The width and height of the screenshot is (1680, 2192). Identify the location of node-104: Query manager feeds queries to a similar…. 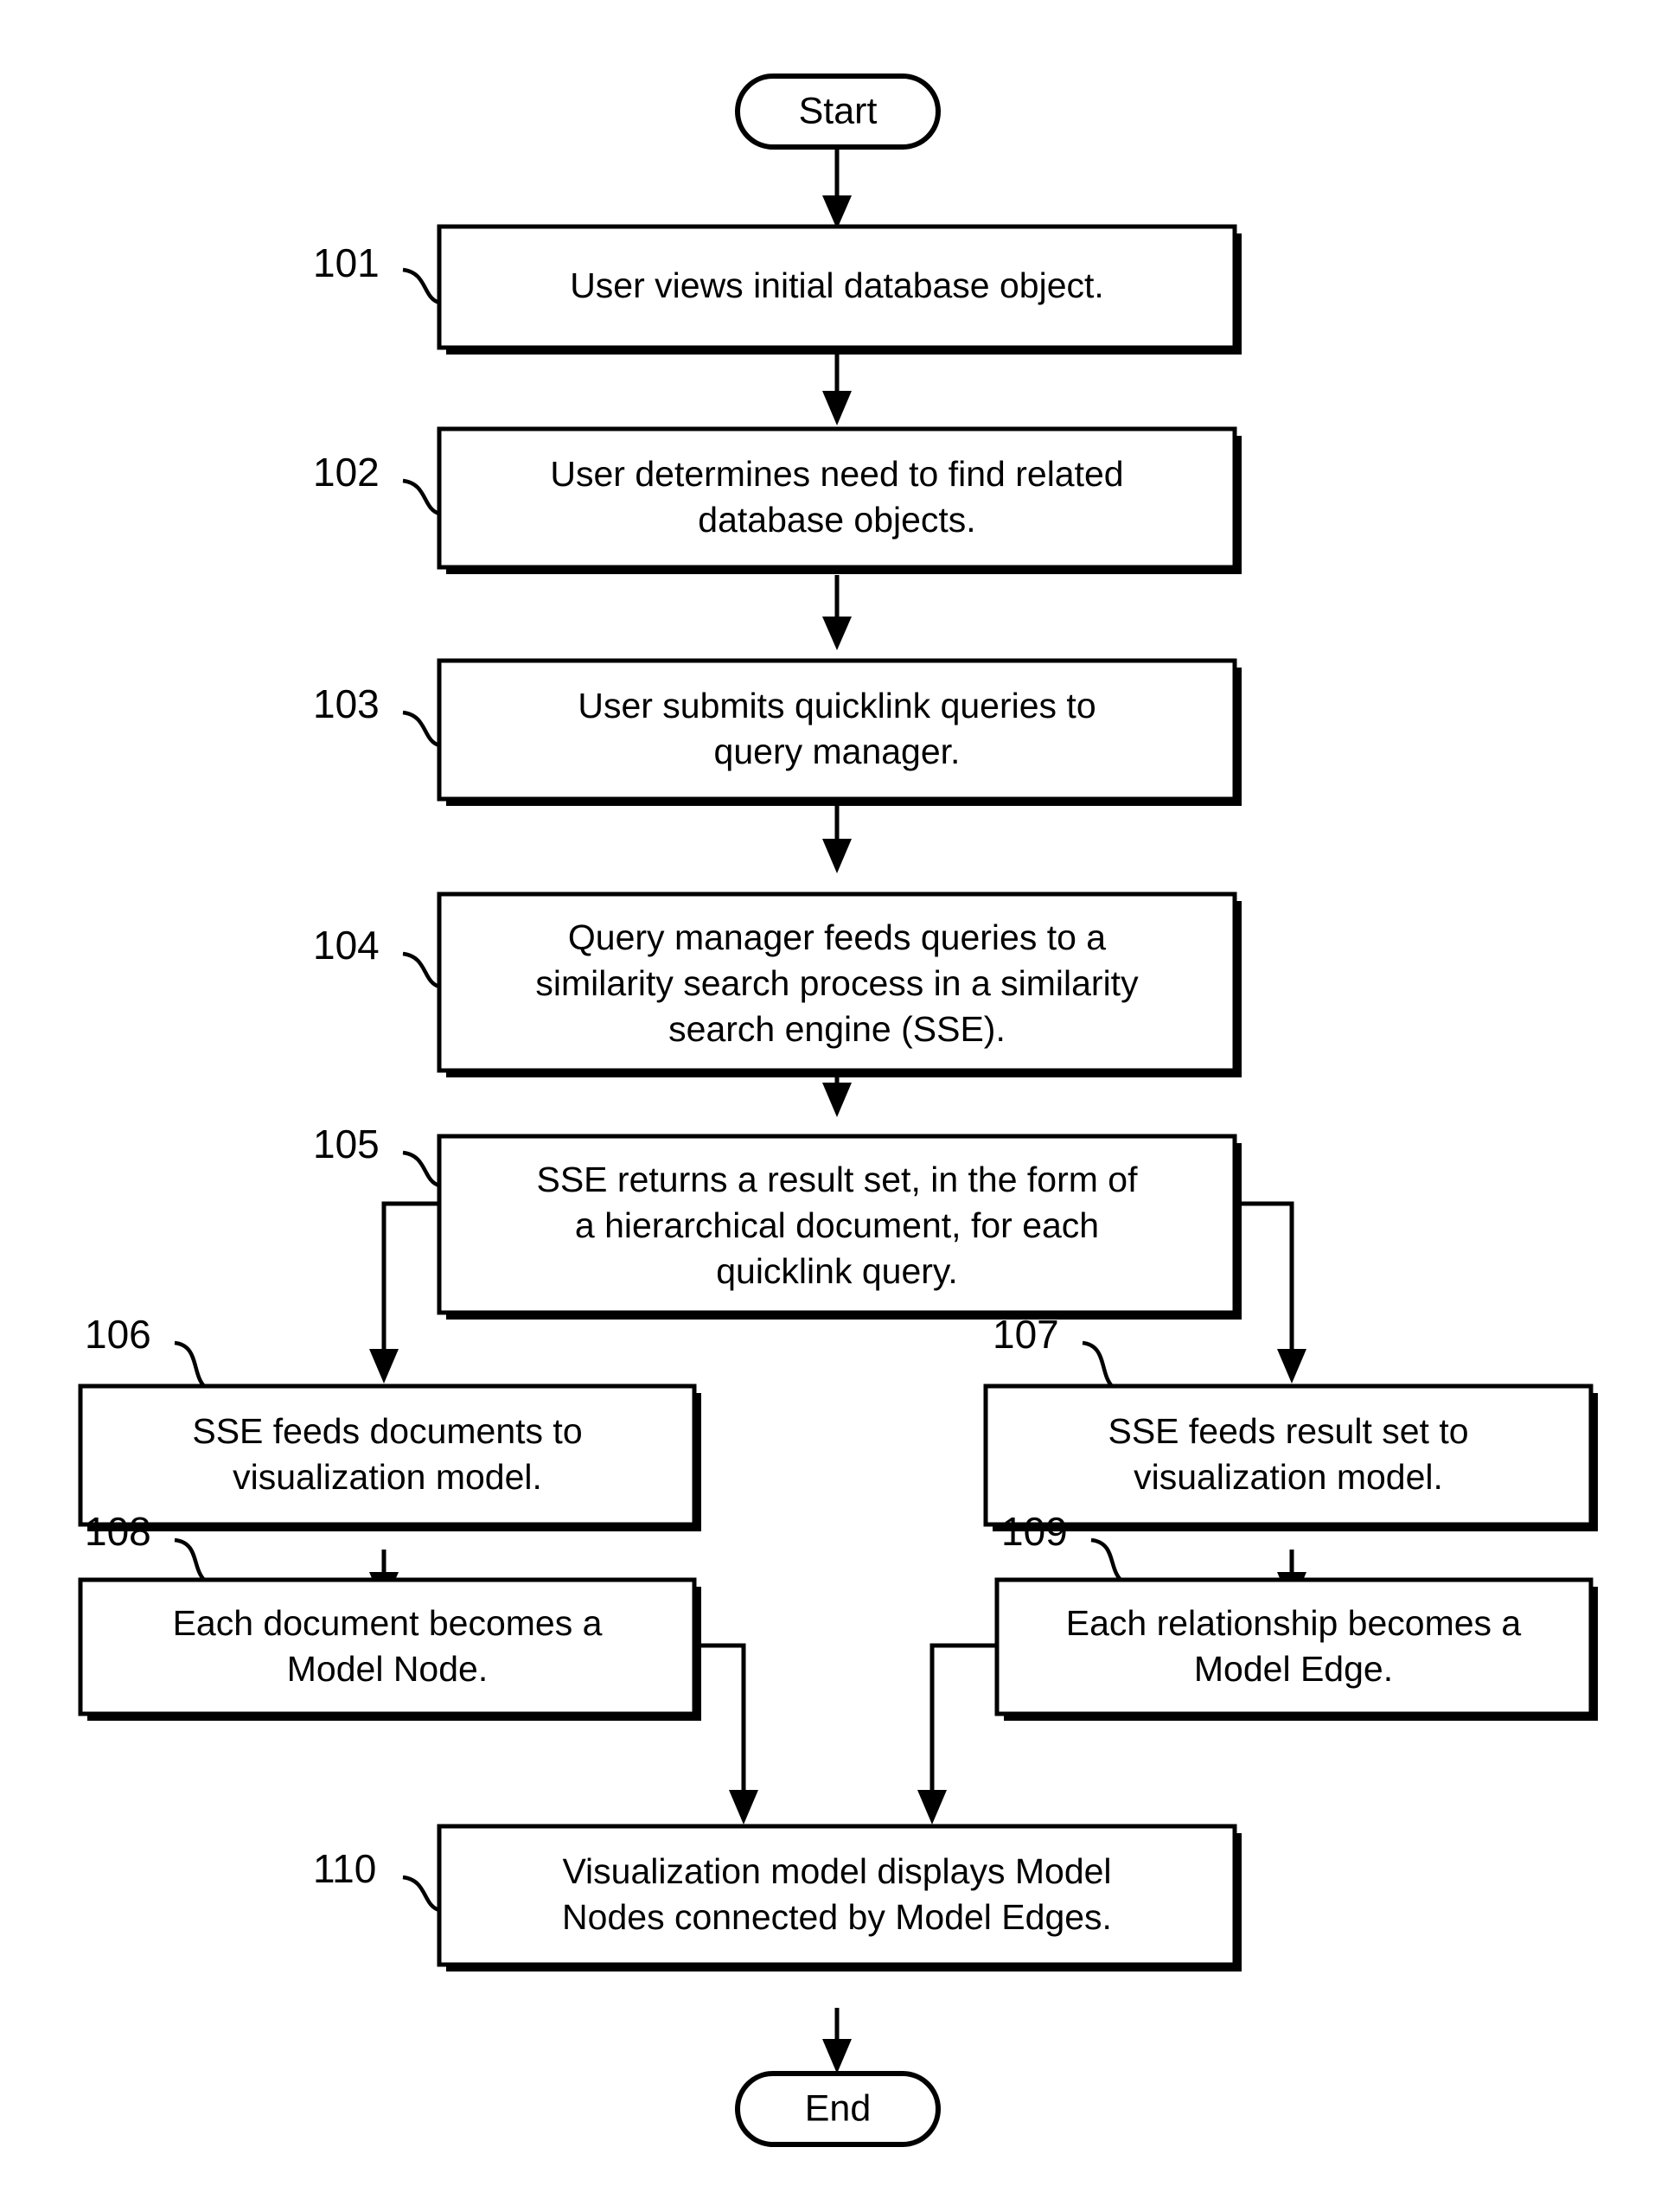
(840, 984).